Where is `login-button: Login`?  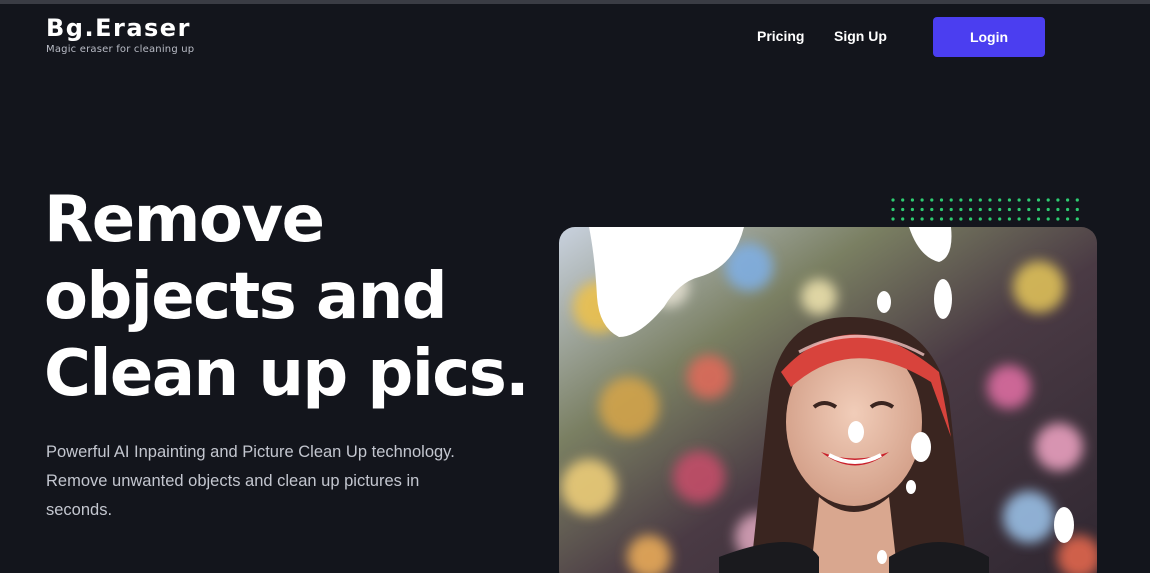 login-button: Login is located at coordinates (989, 37).